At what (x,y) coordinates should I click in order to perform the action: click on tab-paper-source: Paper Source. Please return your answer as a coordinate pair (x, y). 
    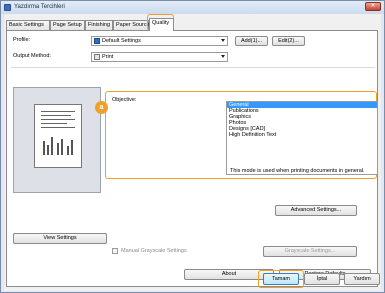
    Looking at the image, I should click on (131, 25).